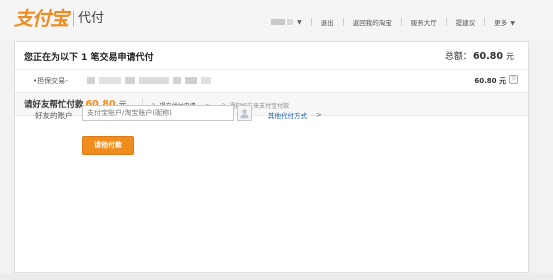 The width and height of the screenshot is (553, 280). Describe the element at coordinates (89, 58) in the screenshot. I see `page-title: 您正在为以下 1 笔交易申请代付` at that location.